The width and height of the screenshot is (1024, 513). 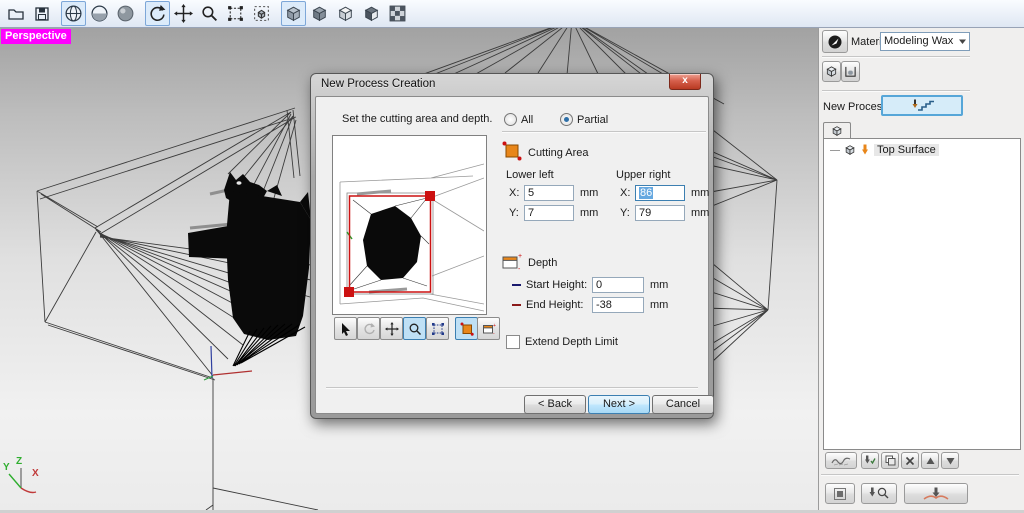 What do you see at coordinates (514, 213) in the screenshot?
I see `y-label: Y:` at bounding box center [514, 213].